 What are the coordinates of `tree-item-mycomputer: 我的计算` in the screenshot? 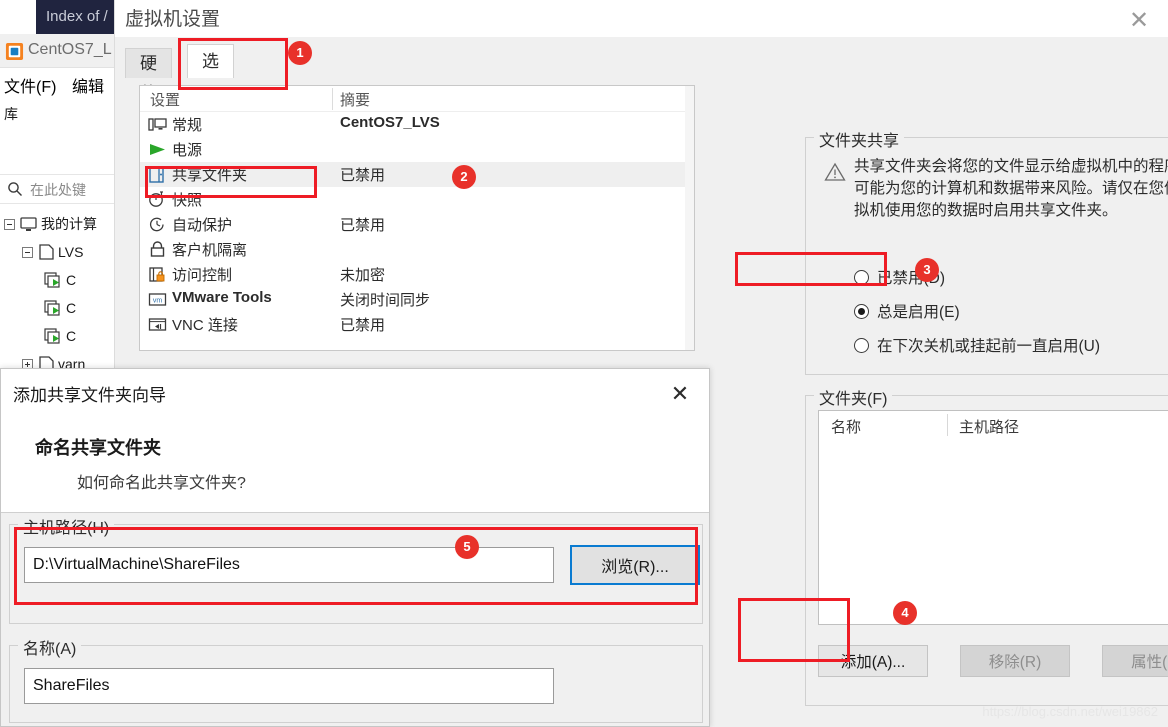 It's located at (61, 224).